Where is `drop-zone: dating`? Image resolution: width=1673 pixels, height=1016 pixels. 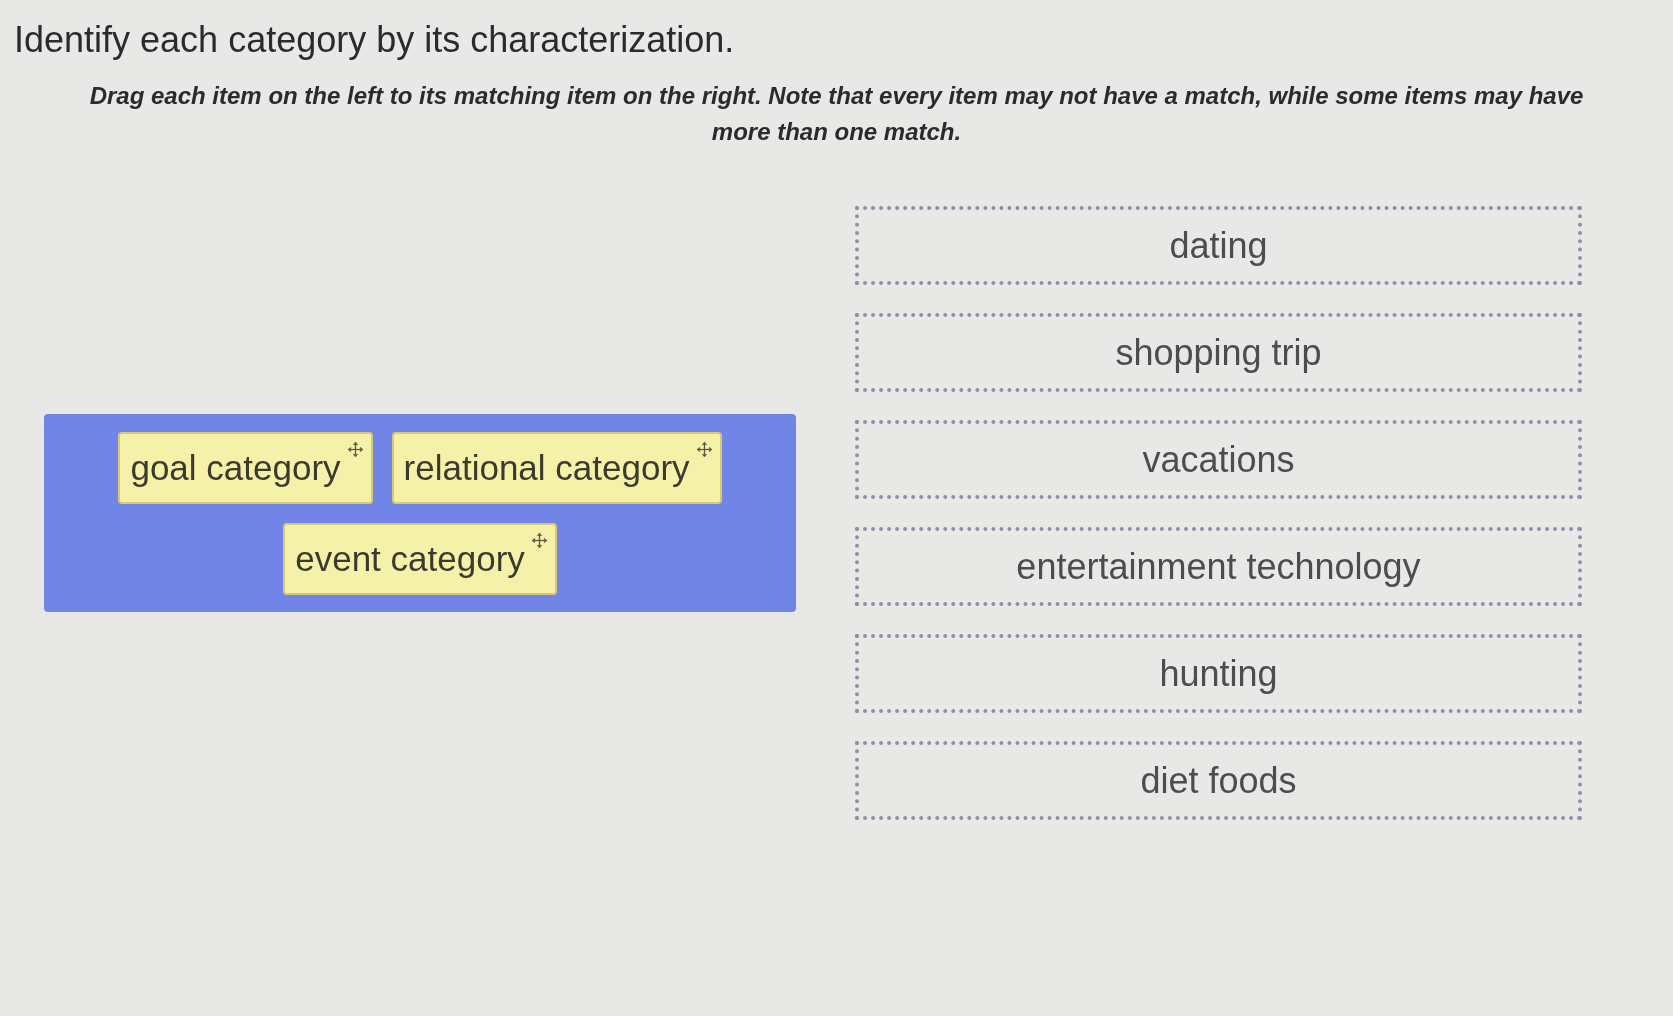
drop-zone: dating is located at coordinates (1218, 245).